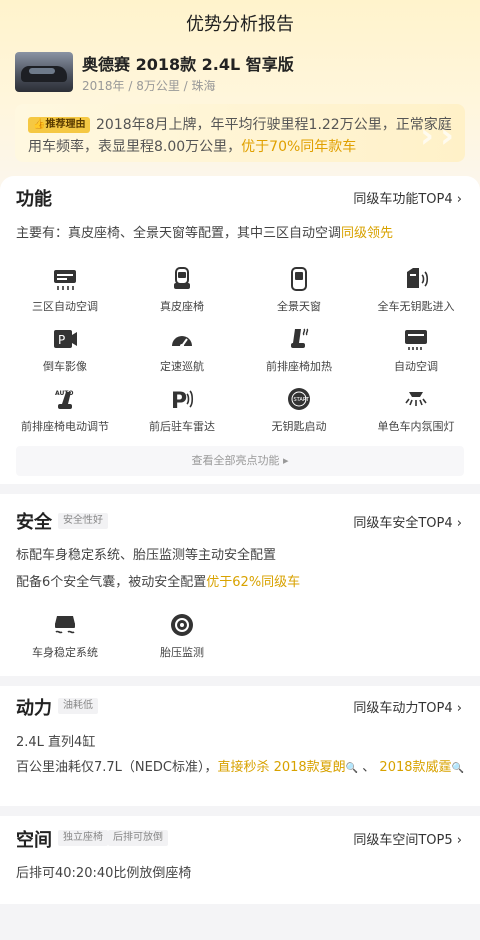 This screenshot has width=480, height=940. I want to click on feature-item: 三区自动空调, so click(65, 290).